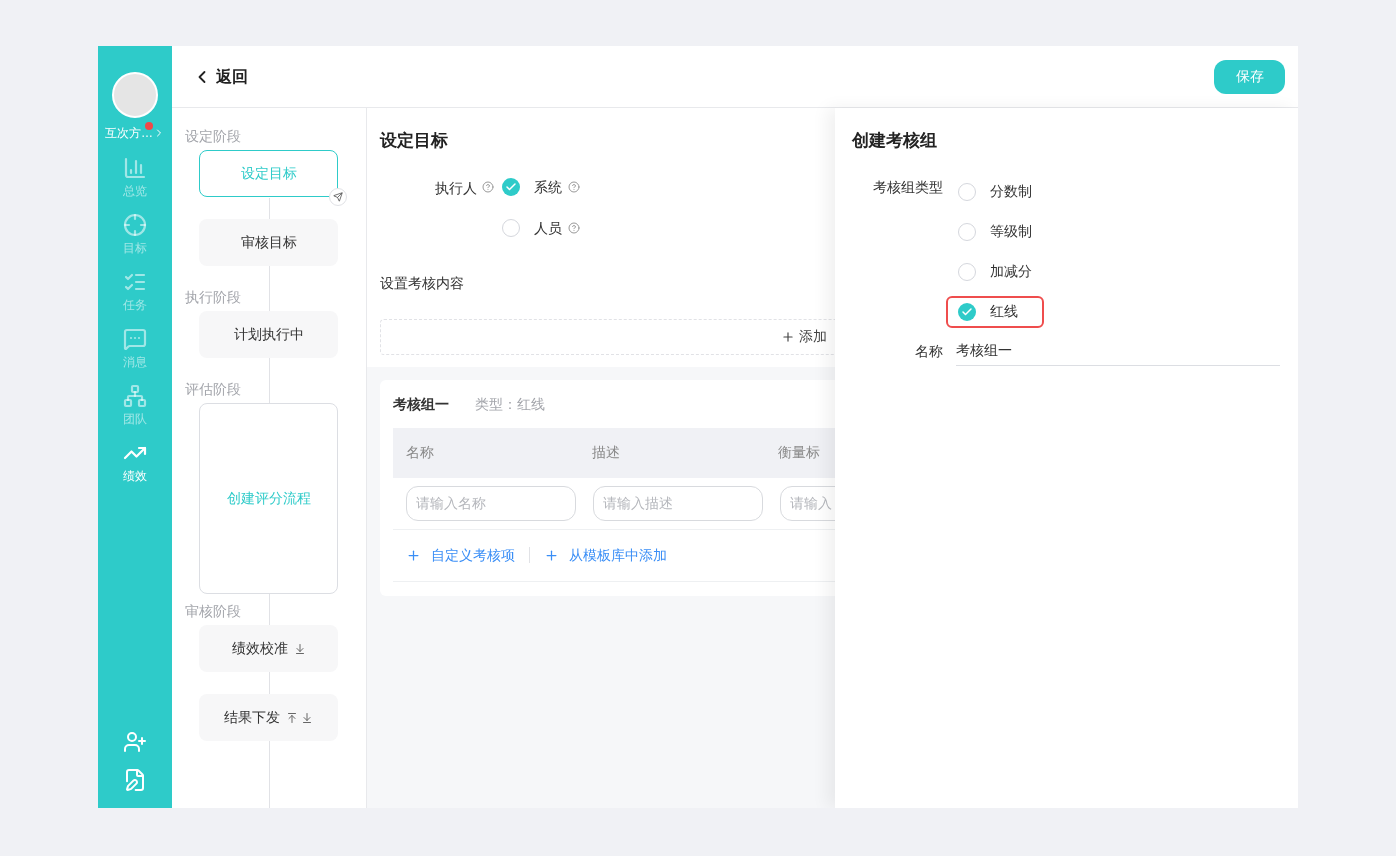  What do you see at coordinates (135, 339) in the screenshot?
I see `message-nav-icon` at bounding box center [135, 339].